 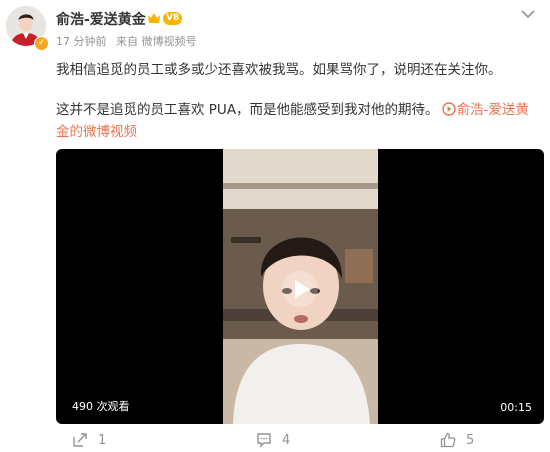 I want to click on post-paragraph-text: 这并不是追觅的员工喜欢 PUA，而是他能感受到我对他的期待。, so click(x=247, y=110).